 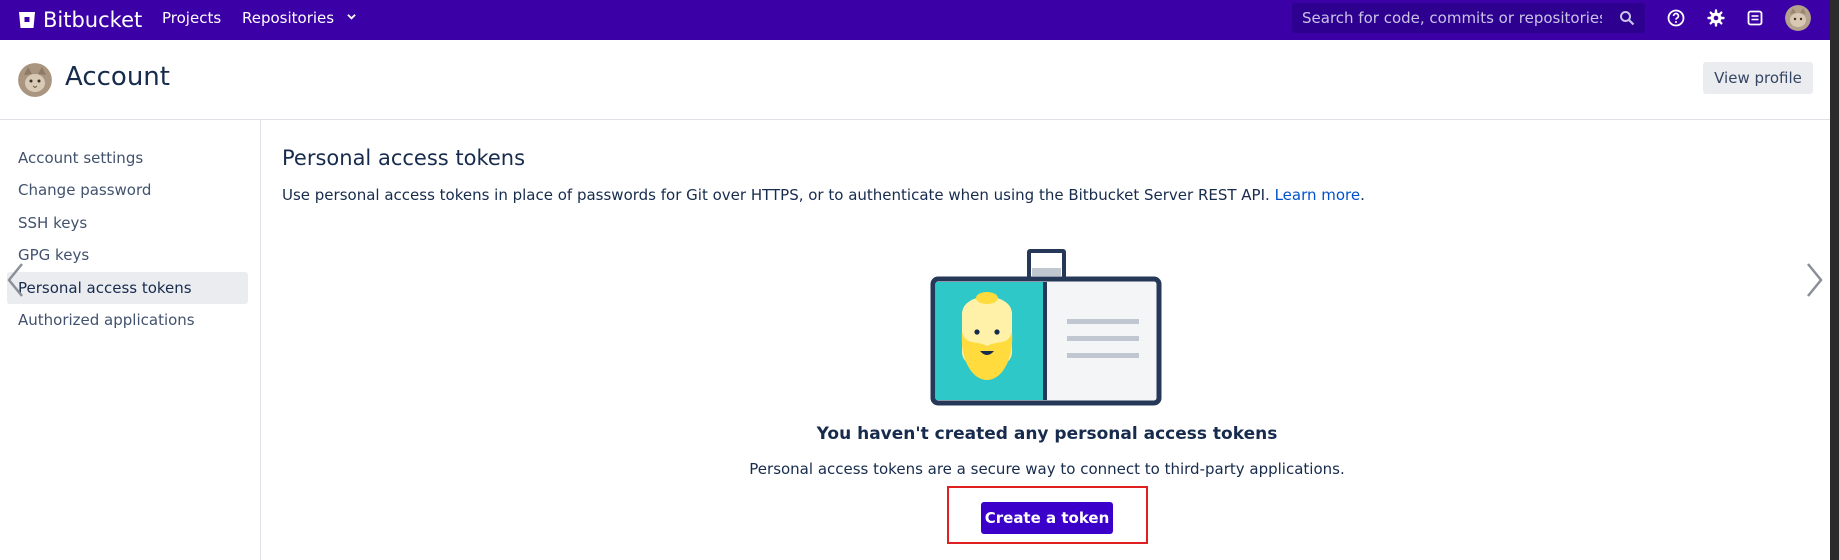 What do you see at coordinates (1834, 280) in the screenshot?
I see `scrollbar` at bounding box center [1834, 280].